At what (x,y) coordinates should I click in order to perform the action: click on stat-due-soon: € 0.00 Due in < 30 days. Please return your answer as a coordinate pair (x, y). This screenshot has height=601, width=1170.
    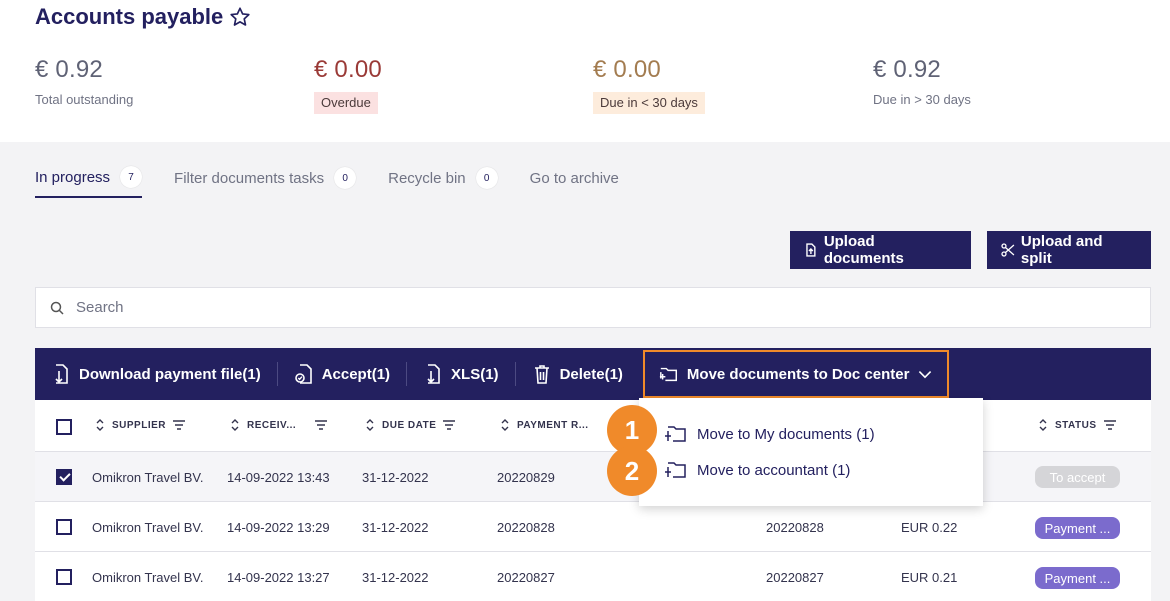
    Looking at the image, I should click on (649, 85).